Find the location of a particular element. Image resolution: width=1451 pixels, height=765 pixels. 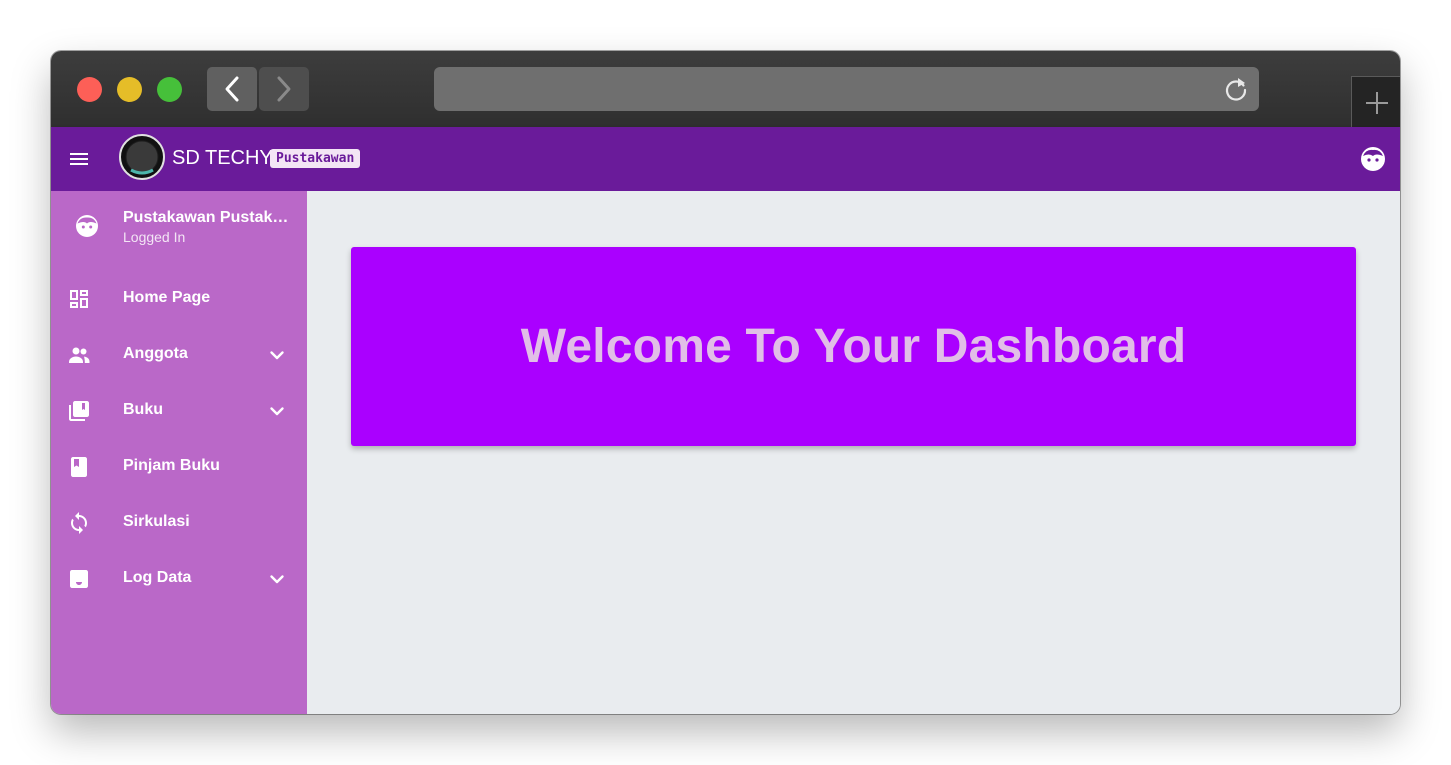

sync-icon is located at coordinates (79, 523).